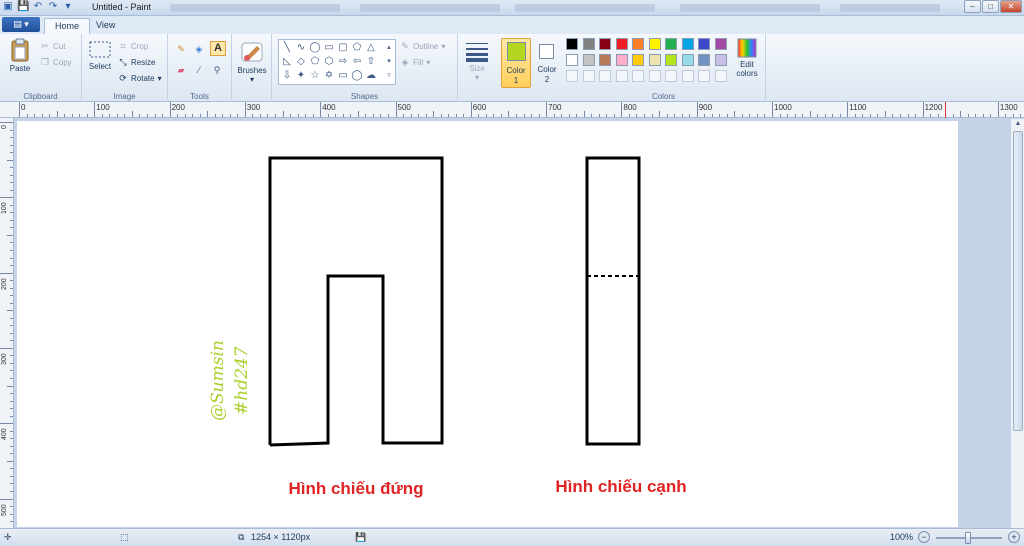 This screenshot has height=546, width=1024. What do you see at coordinates (181, 70) in the screenshot?
I see `eraser-icon: ▰` at bounding box center [181, 70].